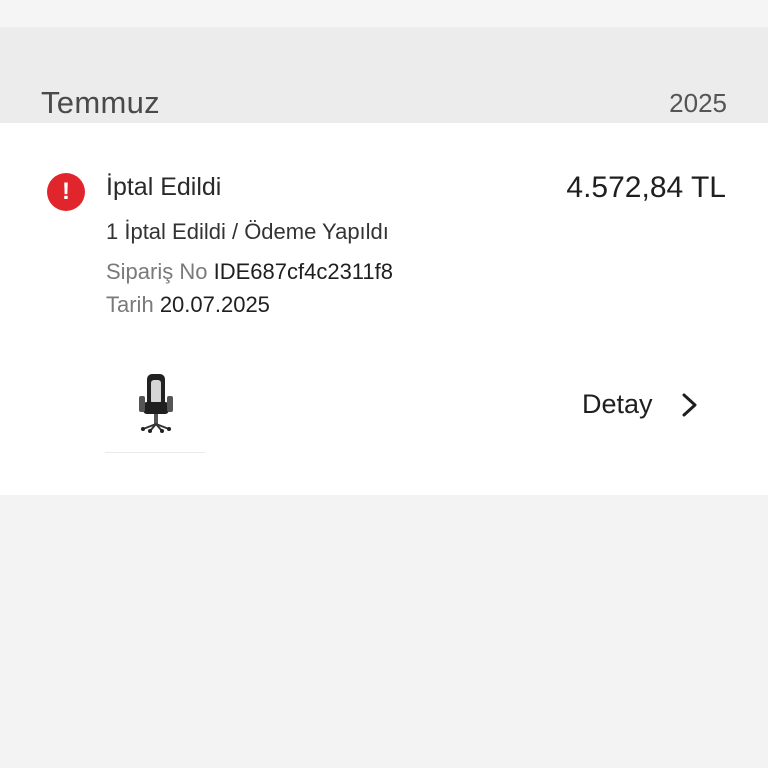 This screenshot has width=768, height=768. Describe the element at coordinates (66, 192) in the screenshot. I see `alert-icon: !` at that location.